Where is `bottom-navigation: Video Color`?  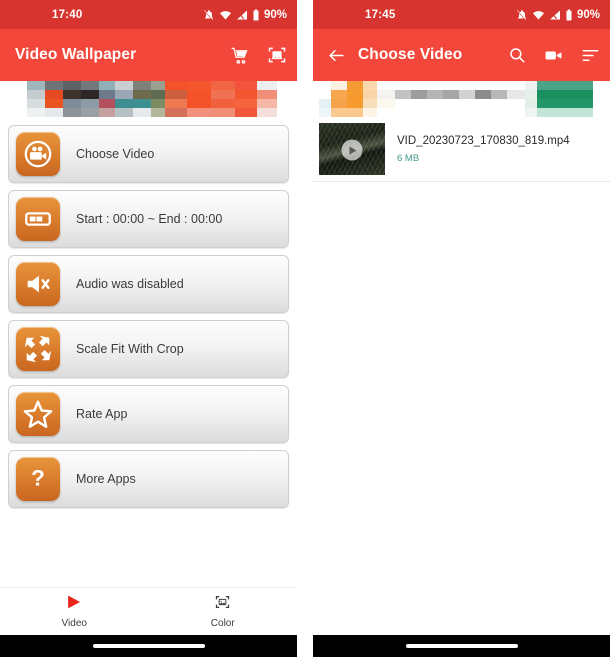
bottom-navigation: Video Color is located at coordinates (148, 611).